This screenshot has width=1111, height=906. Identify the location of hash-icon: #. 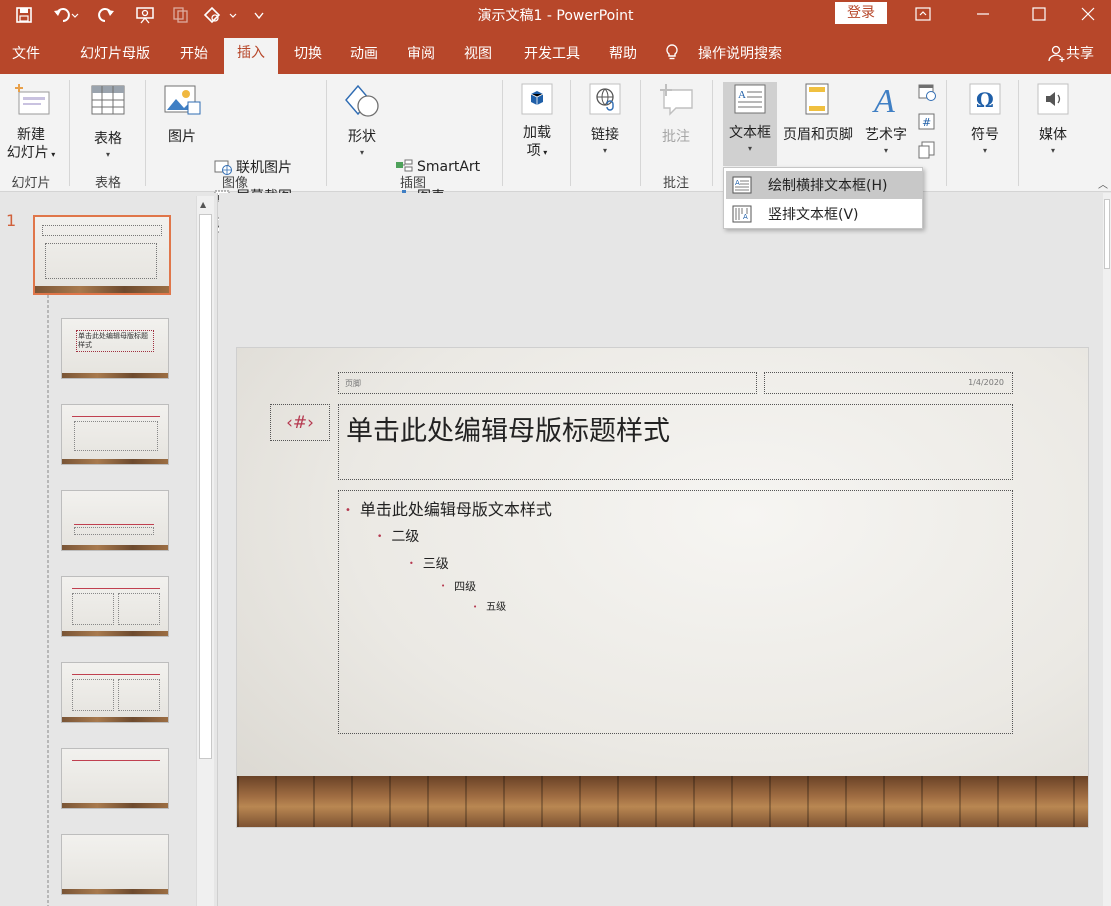
(926, 121).